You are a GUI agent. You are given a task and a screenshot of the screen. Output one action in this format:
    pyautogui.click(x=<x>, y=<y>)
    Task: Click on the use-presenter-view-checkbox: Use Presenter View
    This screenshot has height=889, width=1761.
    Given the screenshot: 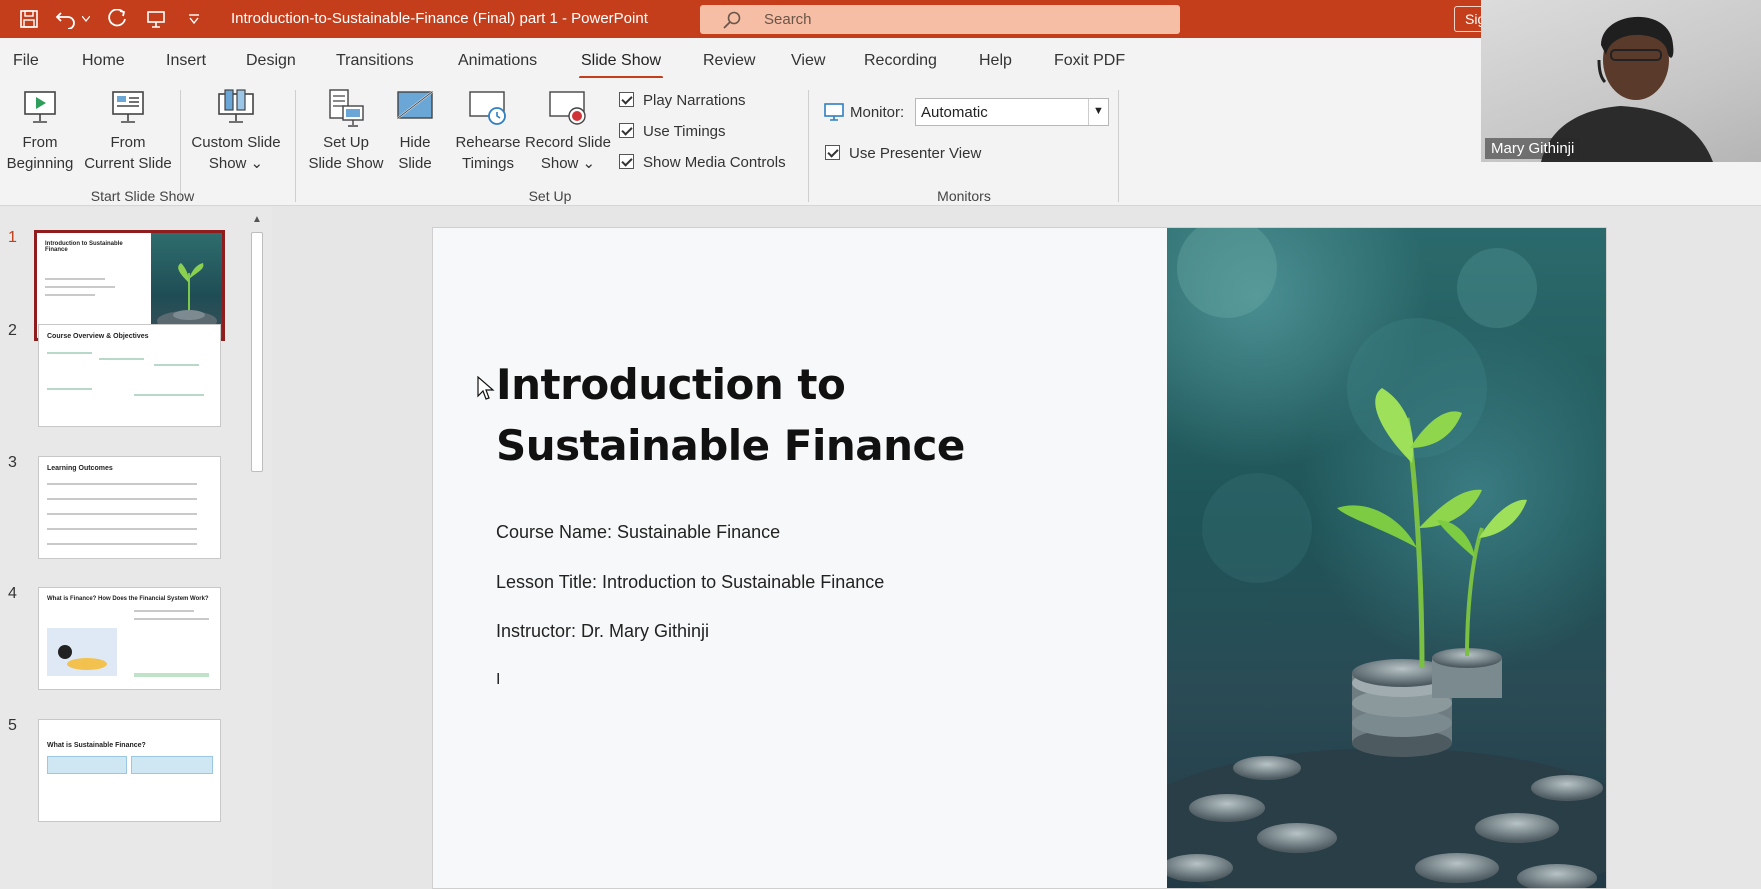 What is the action you would take?
    pyautogui.click(x=903, y=153)
    